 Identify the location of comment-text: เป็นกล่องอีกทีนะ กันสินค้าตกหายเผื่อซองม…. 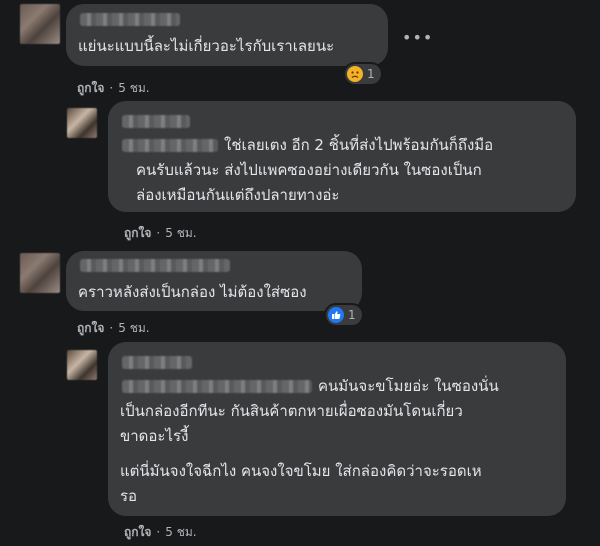
(291, 411).